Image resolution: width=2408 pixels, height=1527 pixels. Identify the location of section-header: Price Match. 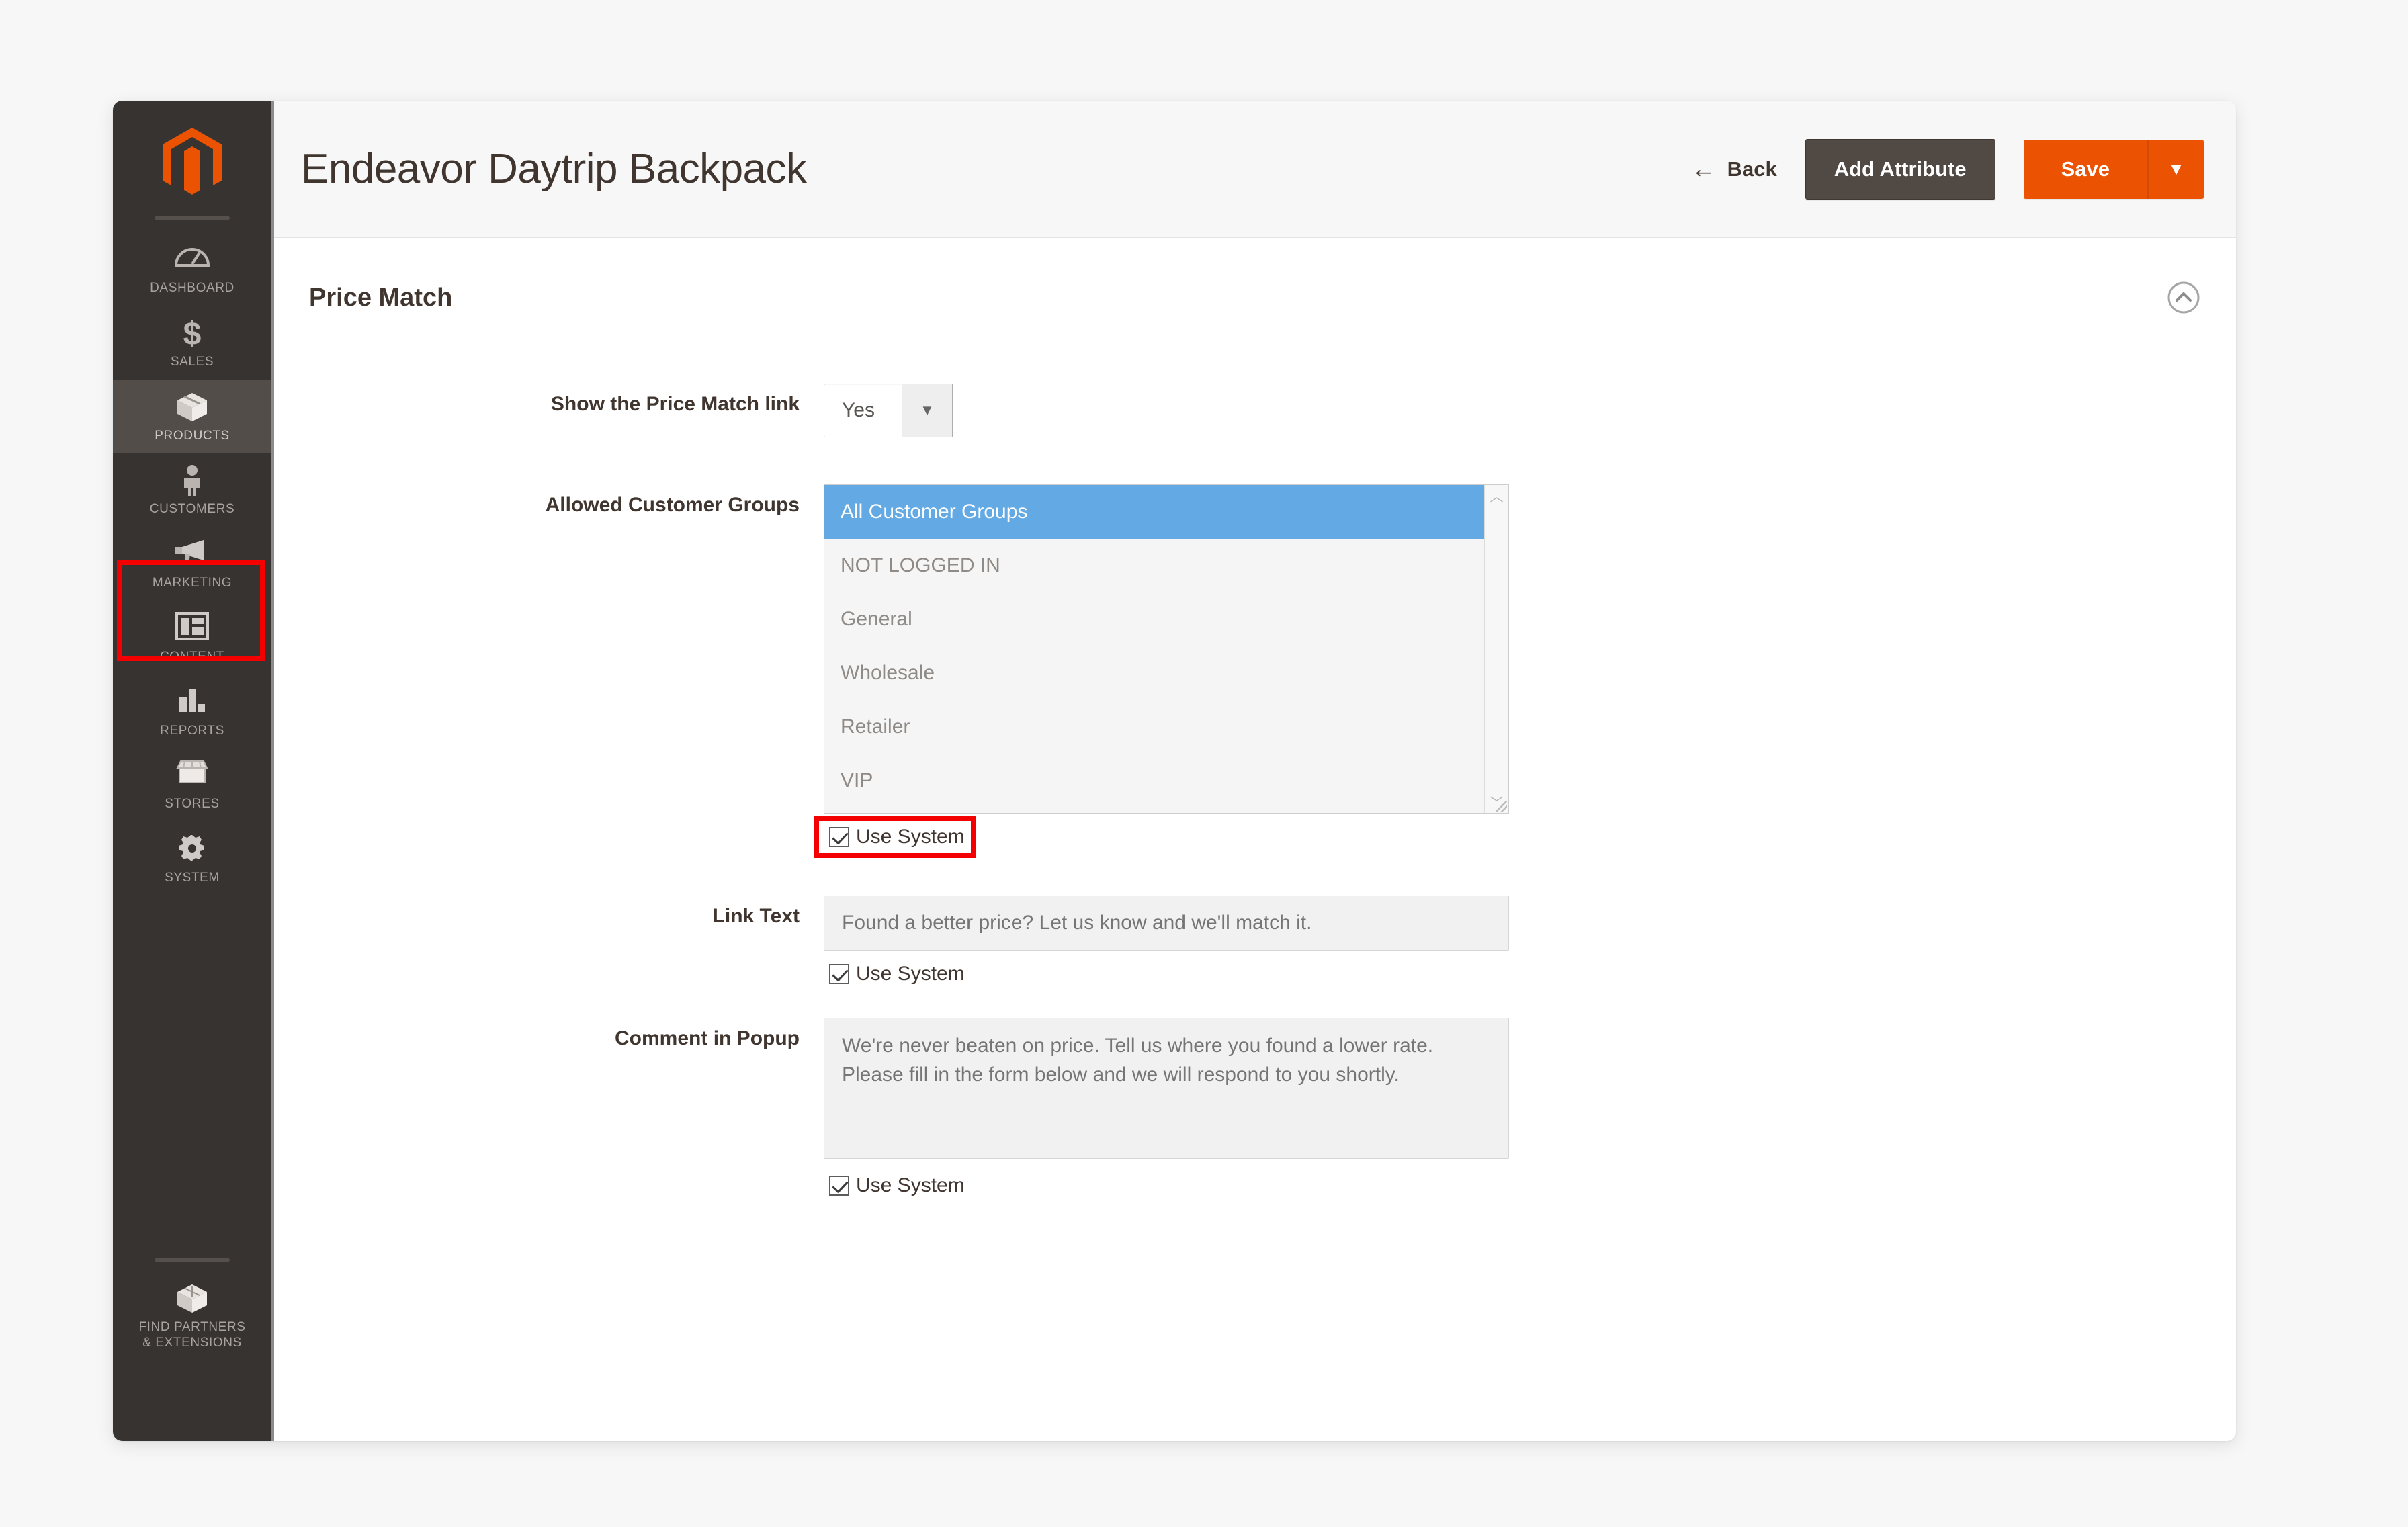
(1255, 287).